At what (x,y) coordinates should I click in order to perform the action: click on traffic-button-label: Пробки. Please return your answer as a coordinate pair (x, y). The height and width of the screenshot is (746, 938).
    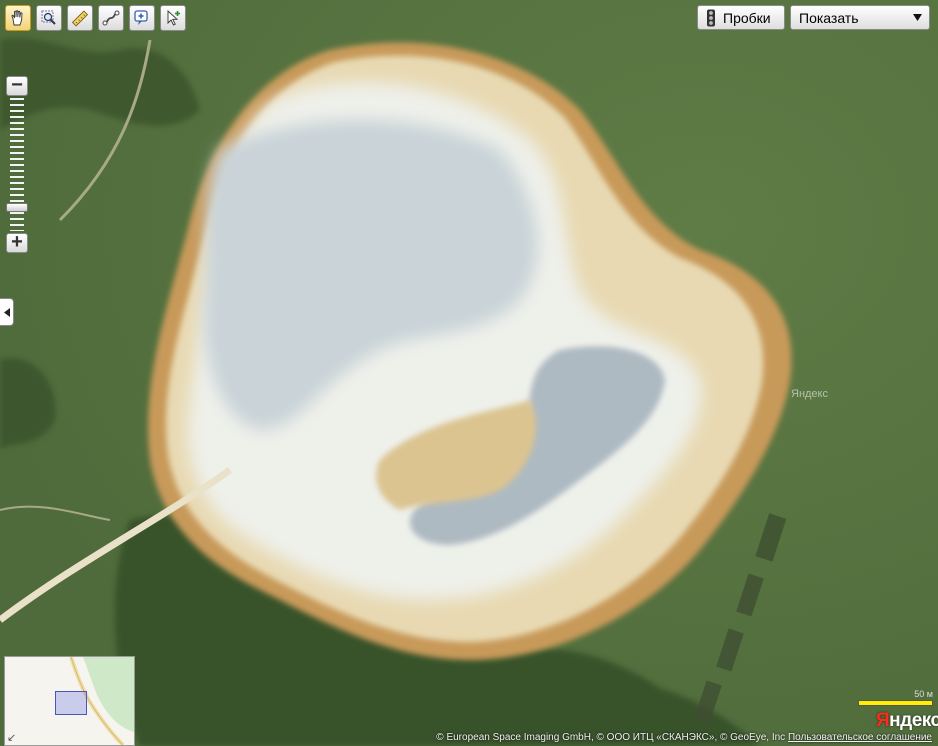
    Looking at the image, I should click on (747, 17).